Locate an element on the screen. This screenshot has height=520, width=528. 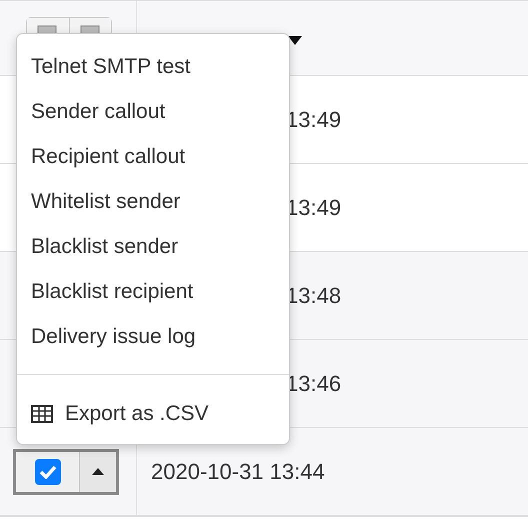
sort-caret-icon is located at coordinates (295, 40).